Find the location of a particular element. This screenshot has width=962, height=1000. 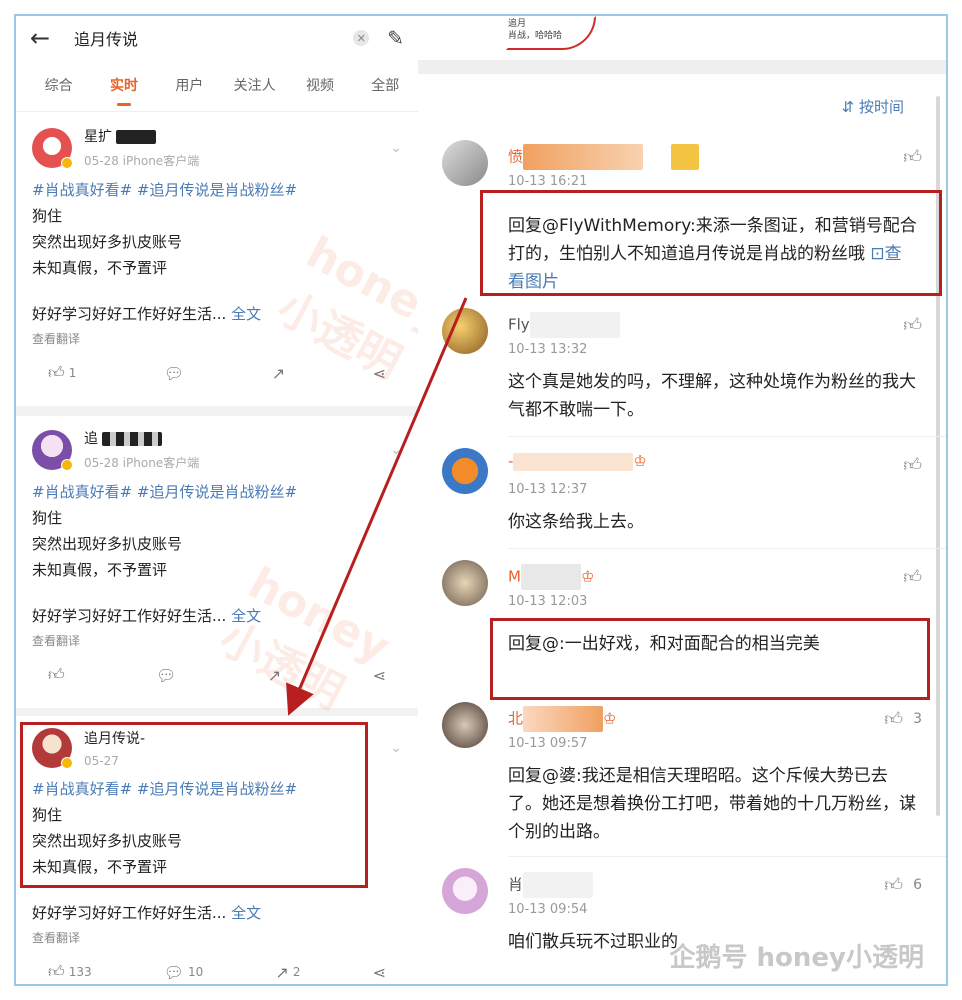

comment-like-button: 👍︎ 3 is located at coordinates (903, 719).